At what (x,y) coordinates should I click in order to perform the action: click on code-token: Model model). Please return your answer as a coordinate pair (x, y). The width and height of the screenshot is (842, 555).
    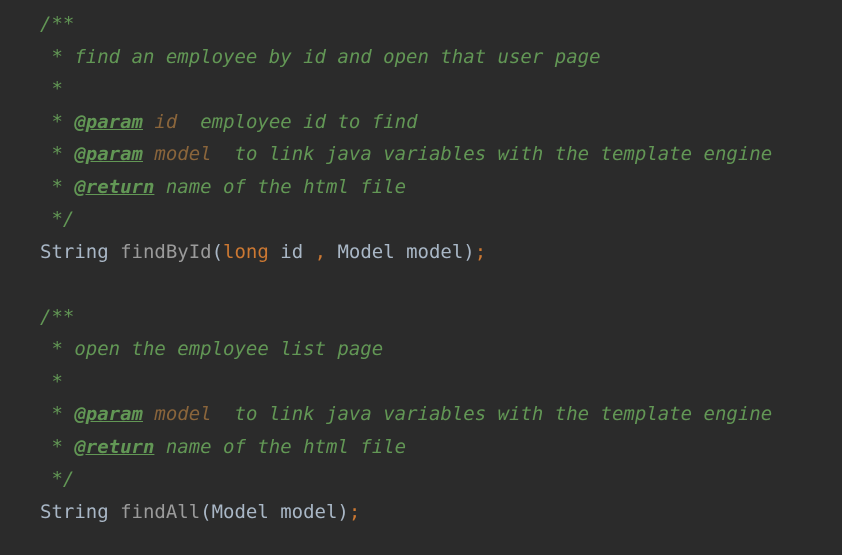
    Looking at the image, I should click on (400, 251).